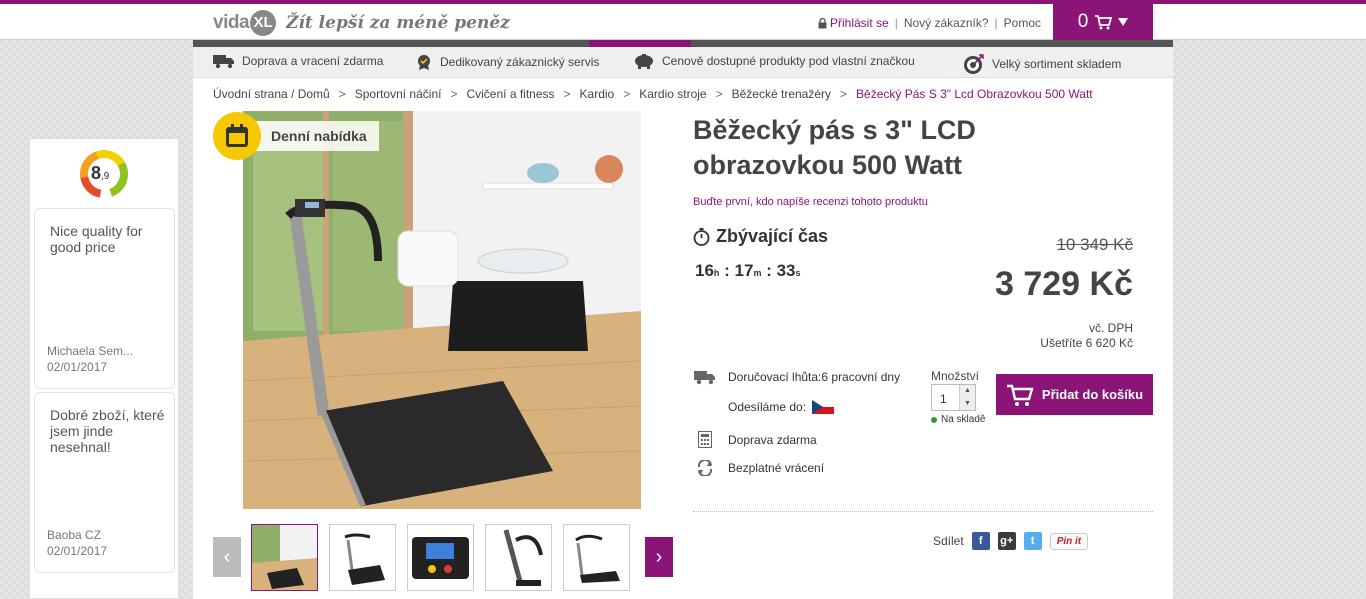 This screenshot has height=599, width=1366. I want to click on usp-delivery: Doprava a vracení zdarma, so click(298, 61).